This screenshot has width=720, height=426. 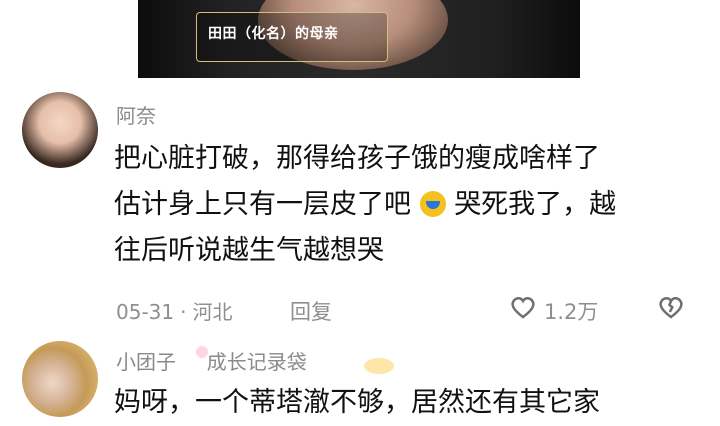 What do you see at coordinates (212, 312) in the screenshot?
I see `comment-location: 河北` at bounding box center [212, 312].